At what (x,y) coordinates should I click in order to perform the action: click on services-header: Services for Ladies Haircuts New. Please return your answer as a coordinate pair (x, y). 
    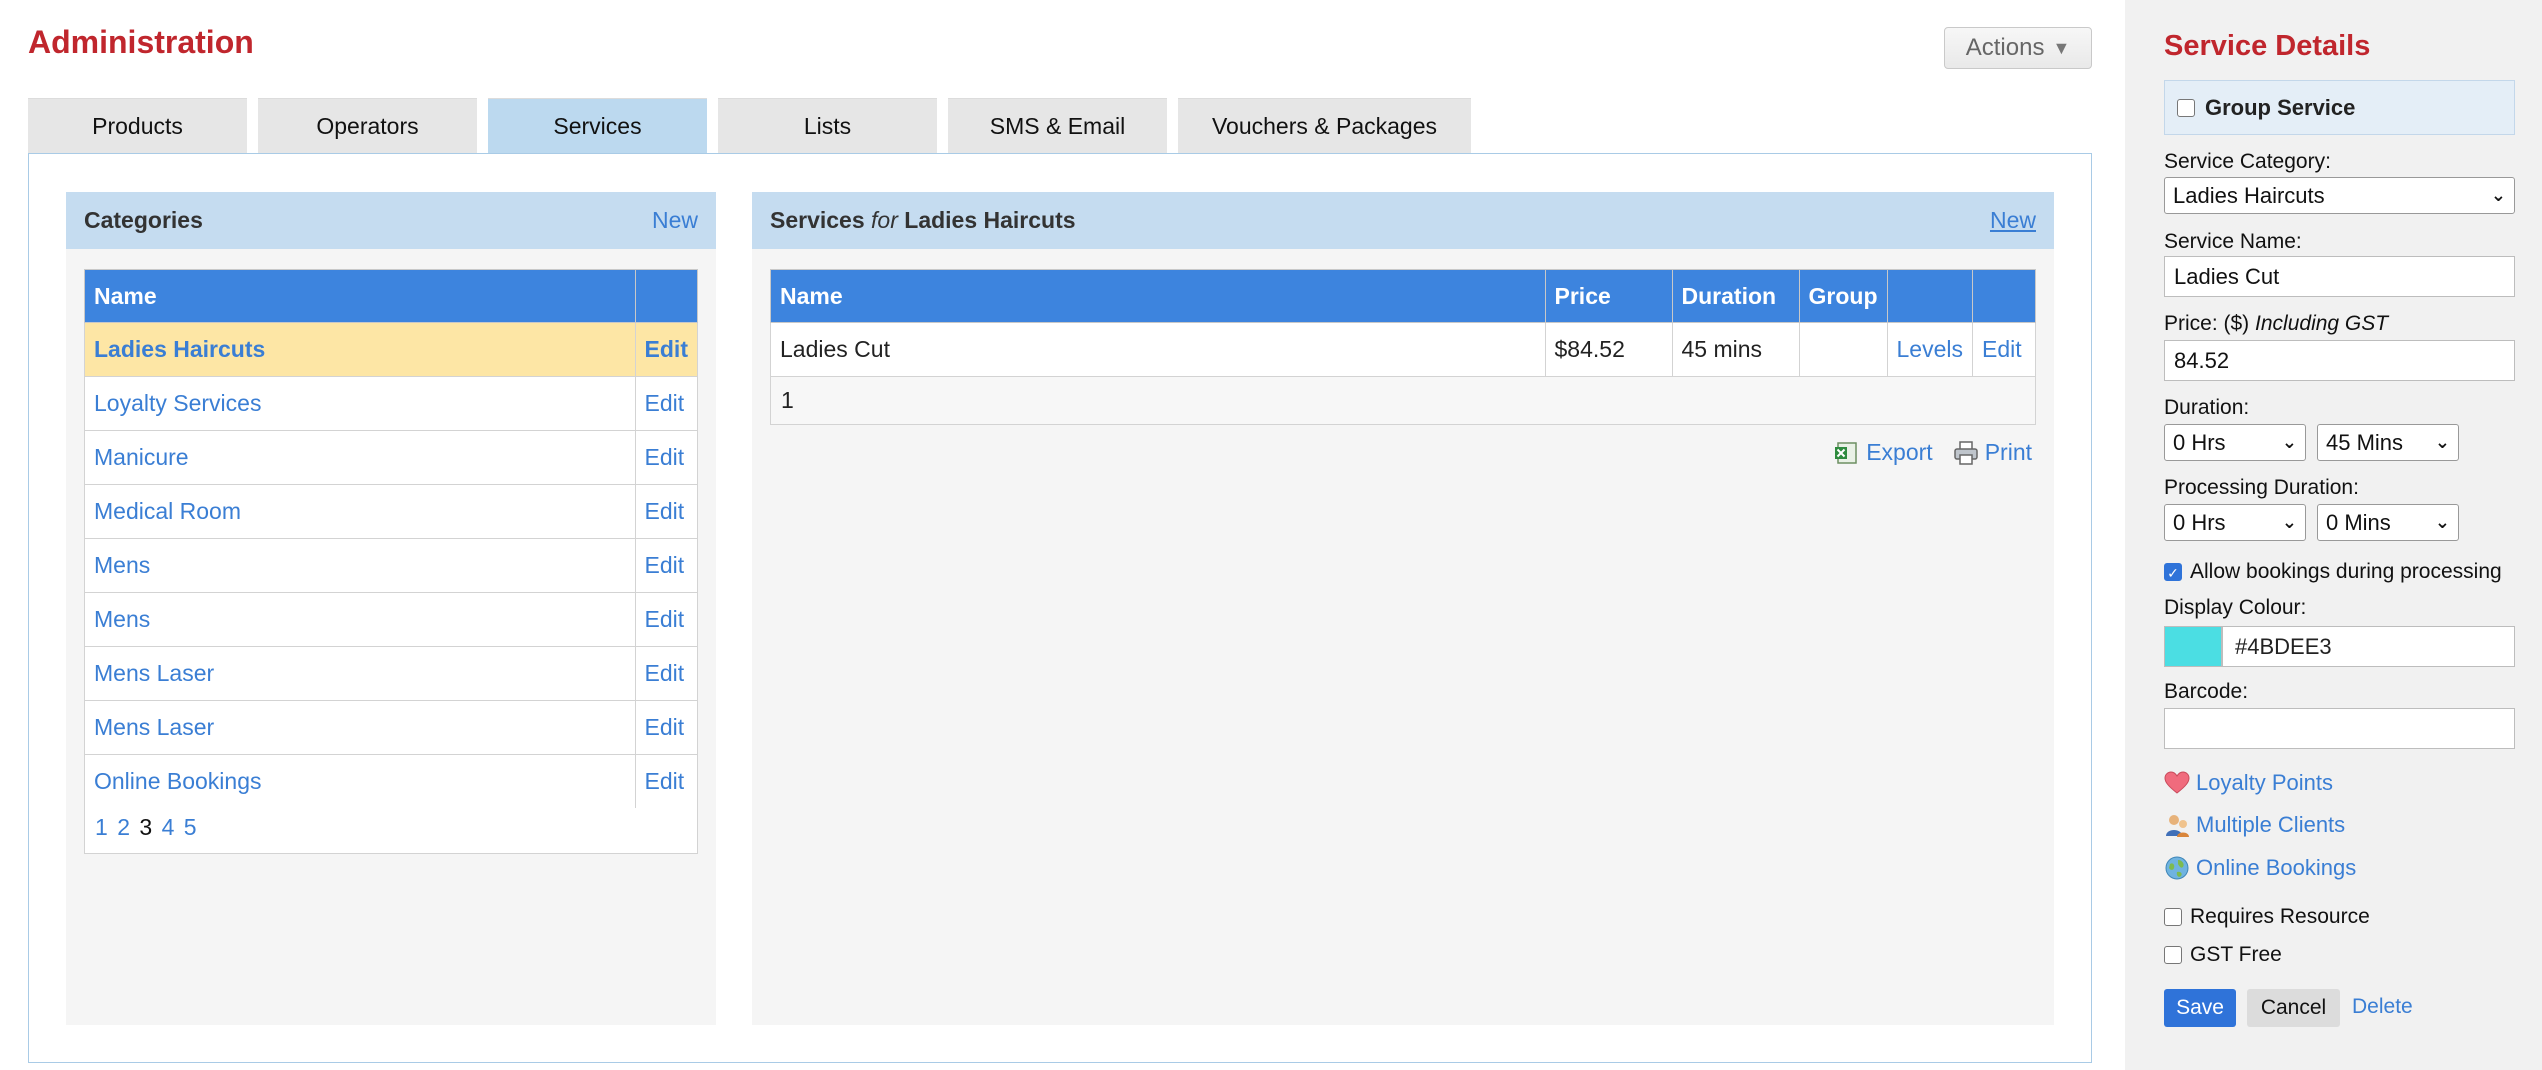
    Looking at the image, I should click on (1403, 220).